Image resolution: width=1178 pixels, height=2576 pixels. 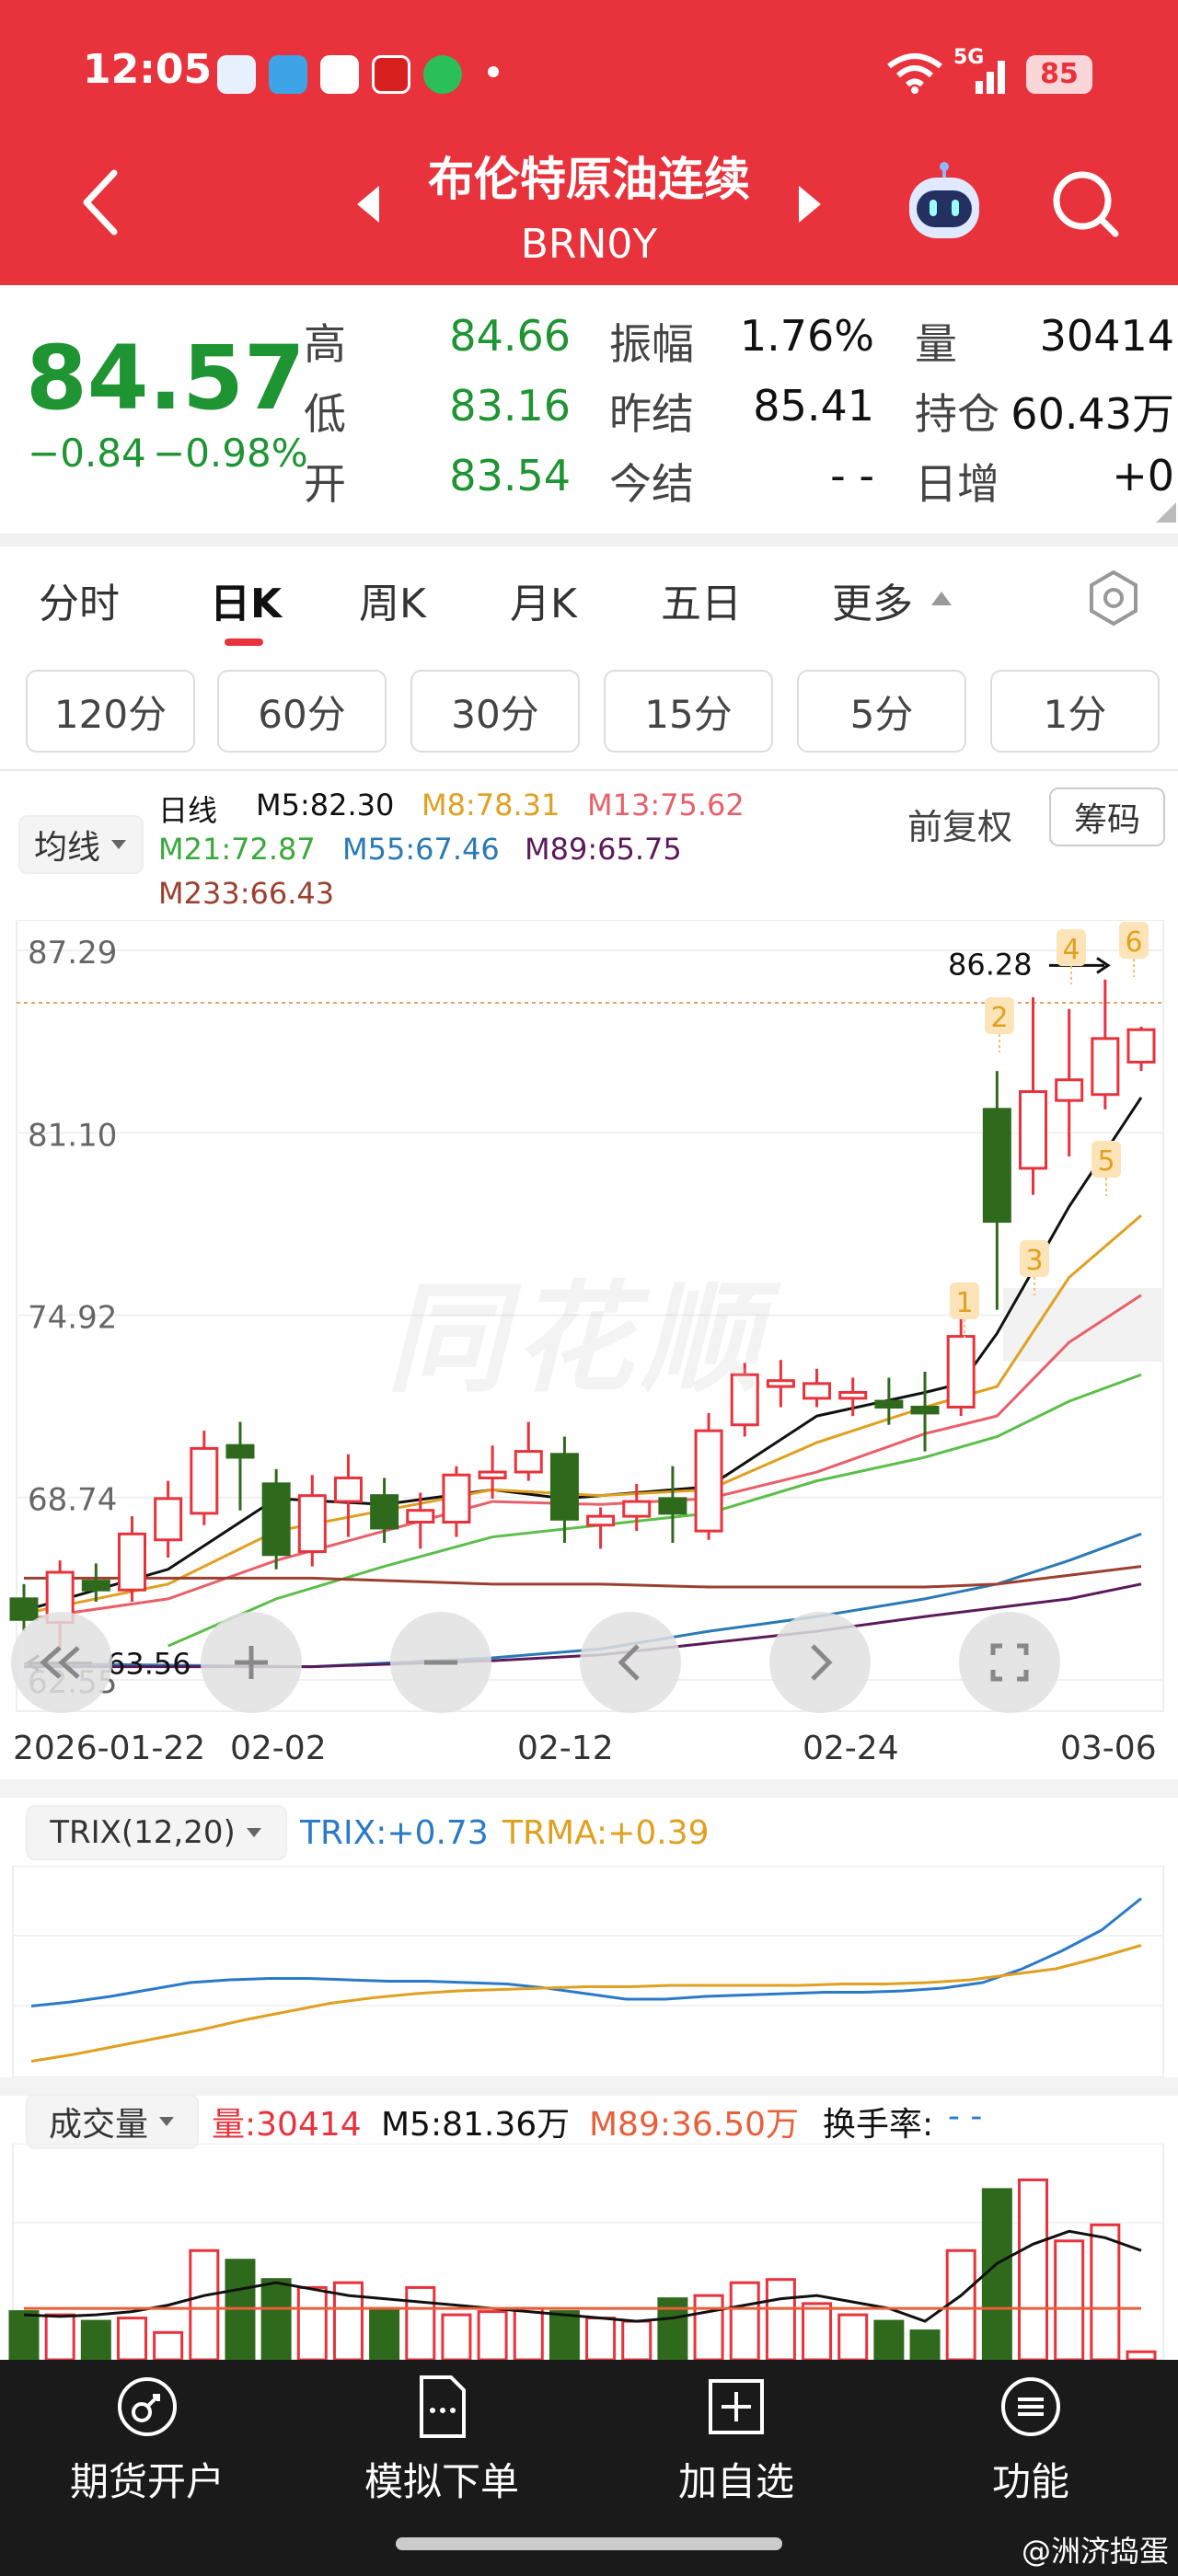 What do you see at coordinates (736, 2440) in the screenshot?
I see `nav-add-watchlist: 加自选` at bounding box center [736, 2440].